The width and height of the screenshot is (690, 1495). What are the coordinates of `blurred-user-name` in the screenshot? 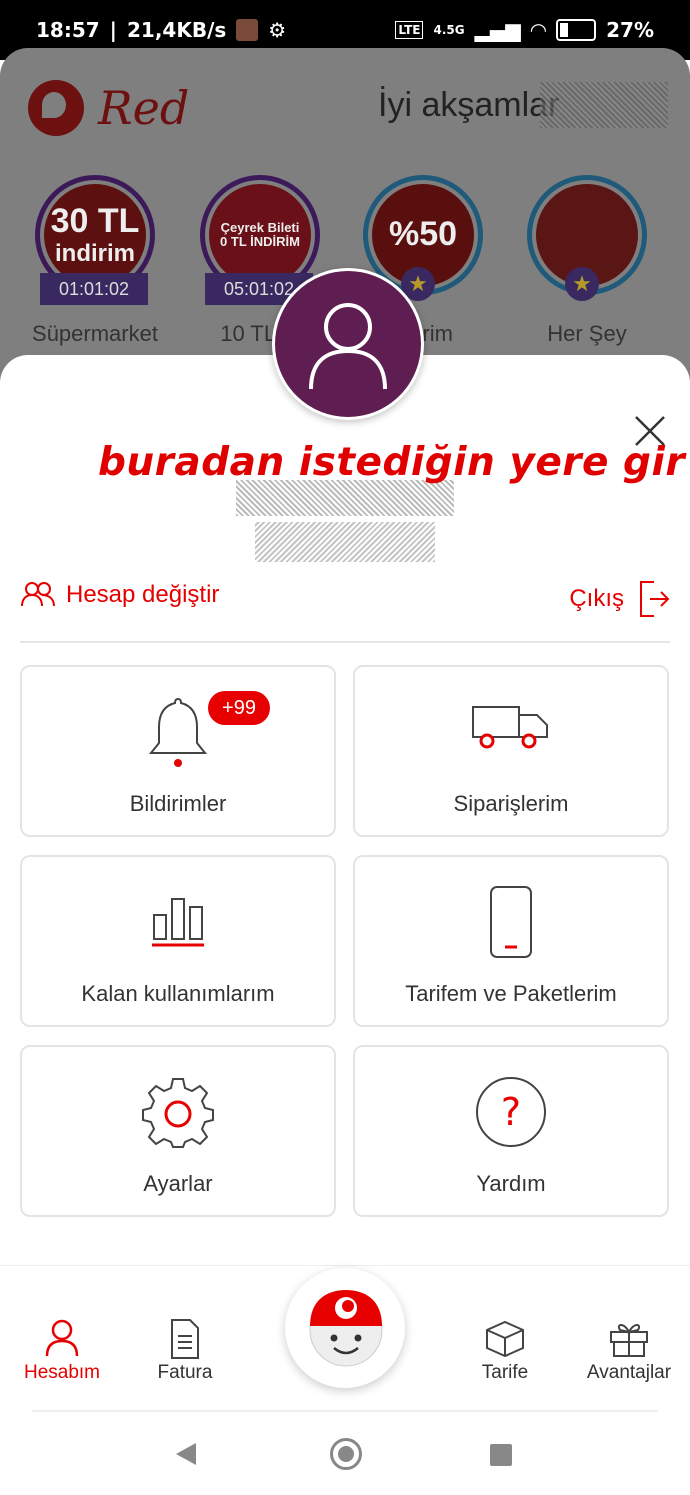 It's located at (345, 498).